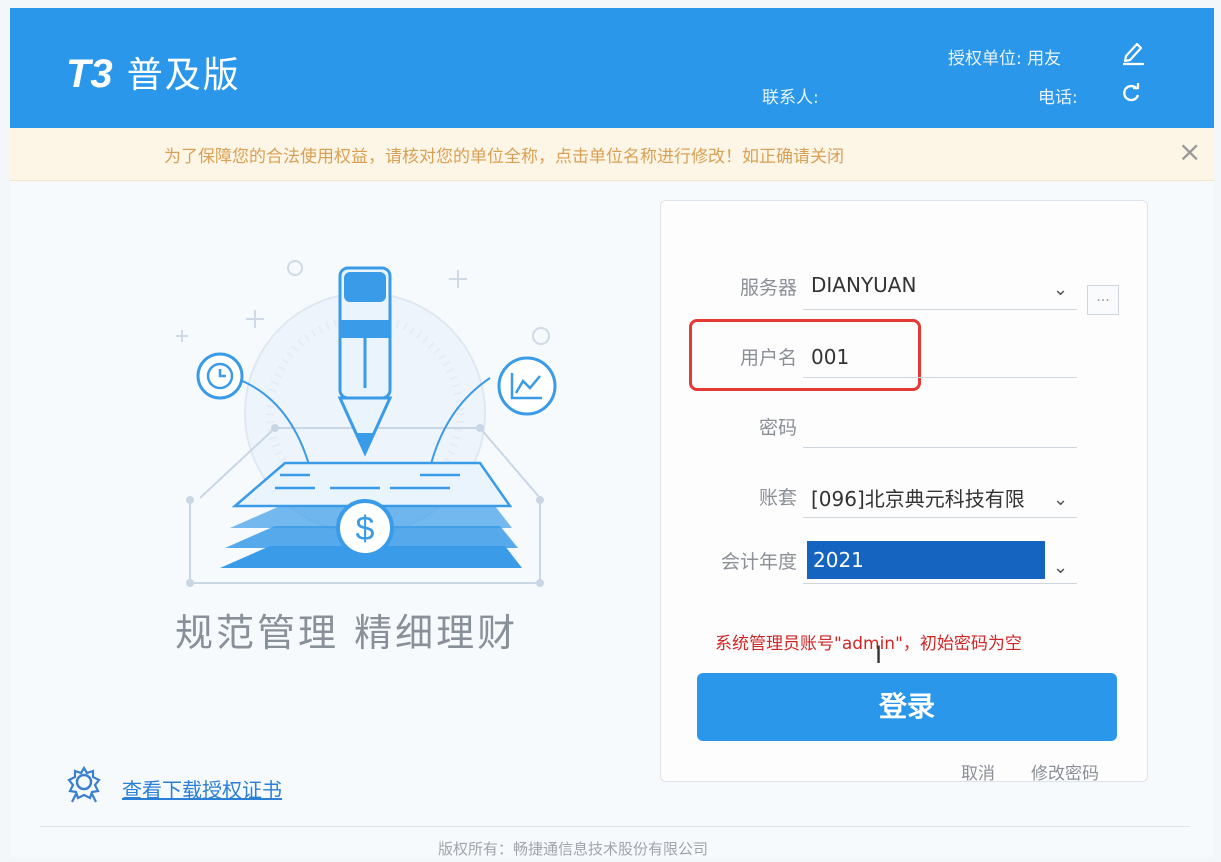 This screenshot has height=862, width=1221. Describe the element at coordinates (202, 788) in the screenshot. I see `view-license-cert-link: 查看下载授权证书` at that location.